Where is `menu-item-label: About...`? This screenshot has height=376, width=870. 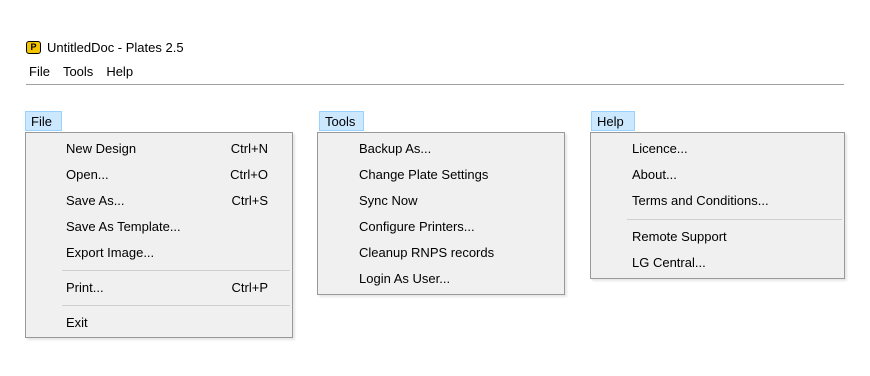
menu-item-label: About... is located at coordinates (654, 174).